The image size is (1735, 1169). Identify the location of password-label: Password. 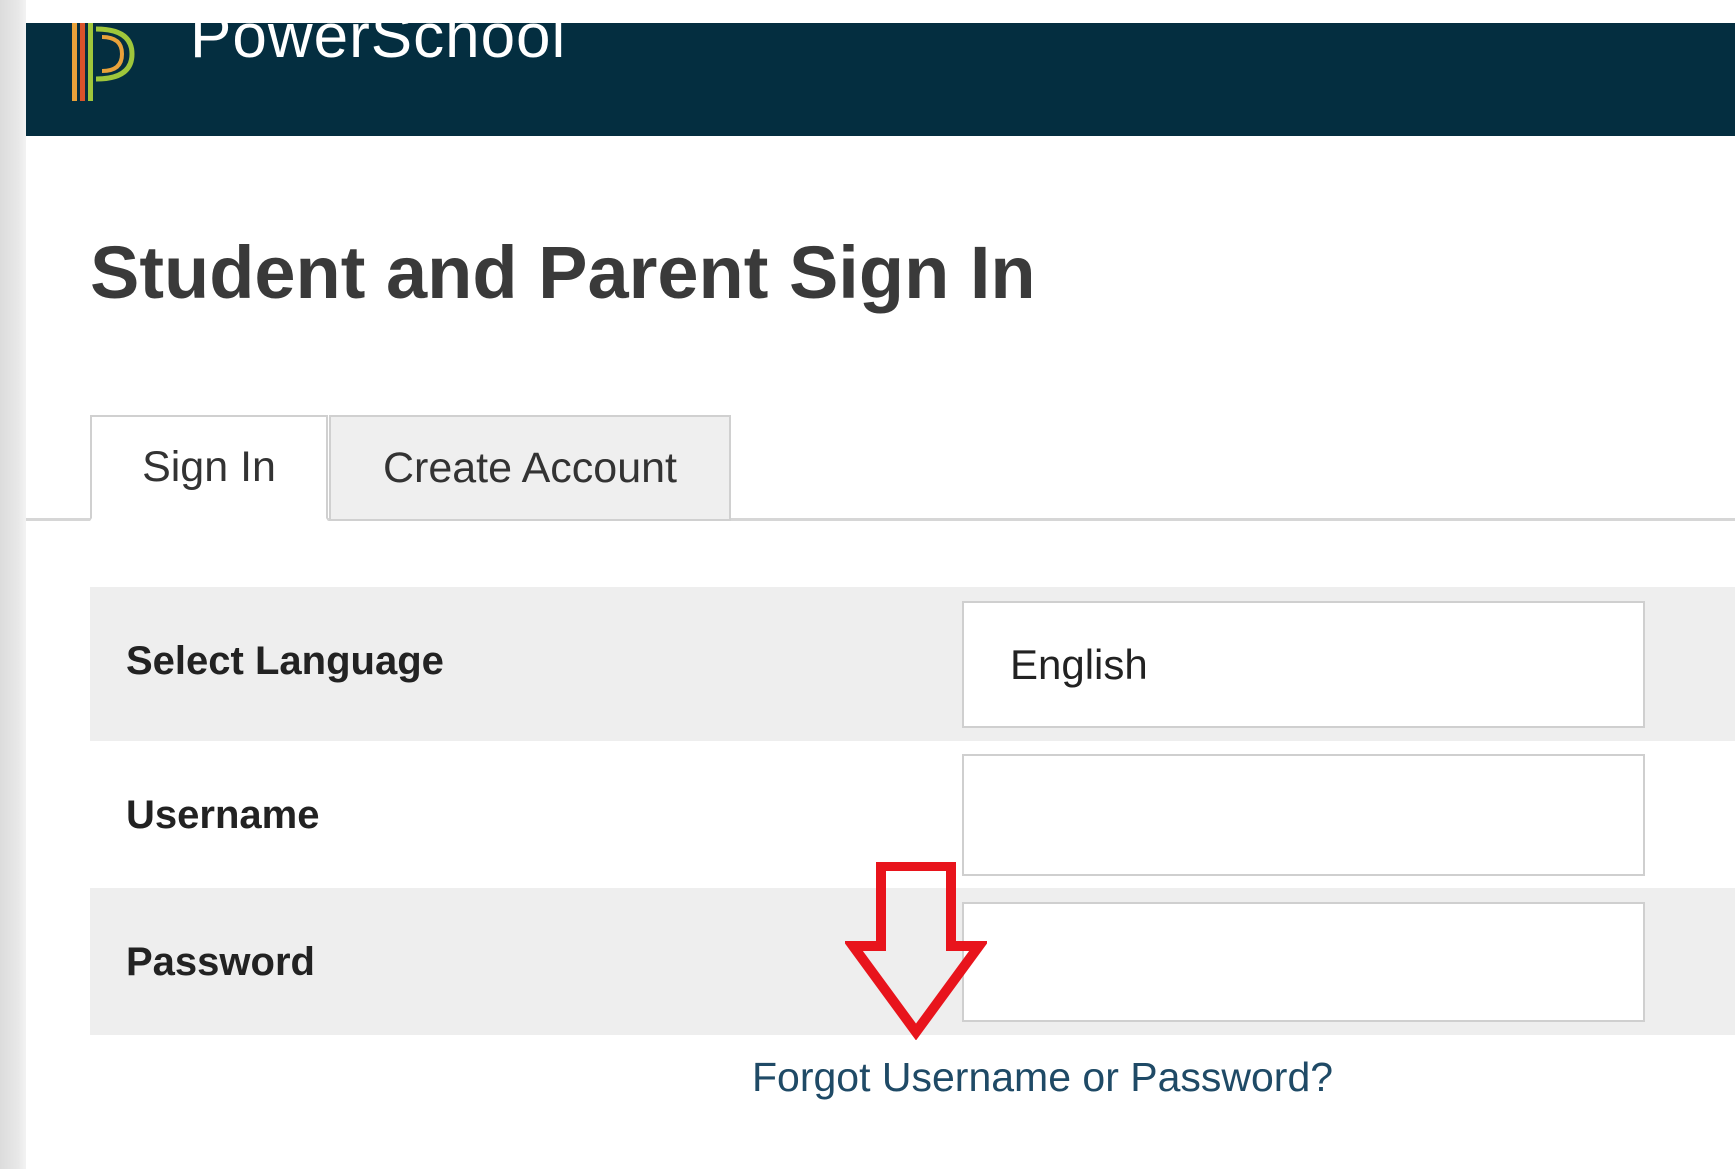
(220, 962).